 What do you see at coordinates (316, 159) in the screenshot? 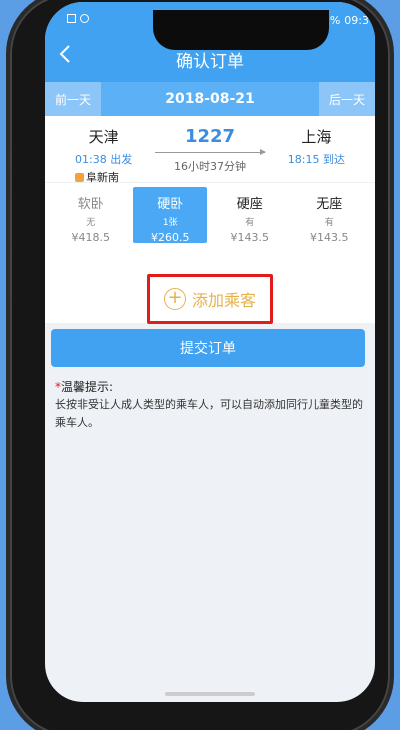
I see `arrival-time: 18:15 到达` at bounding box center [316, 159].